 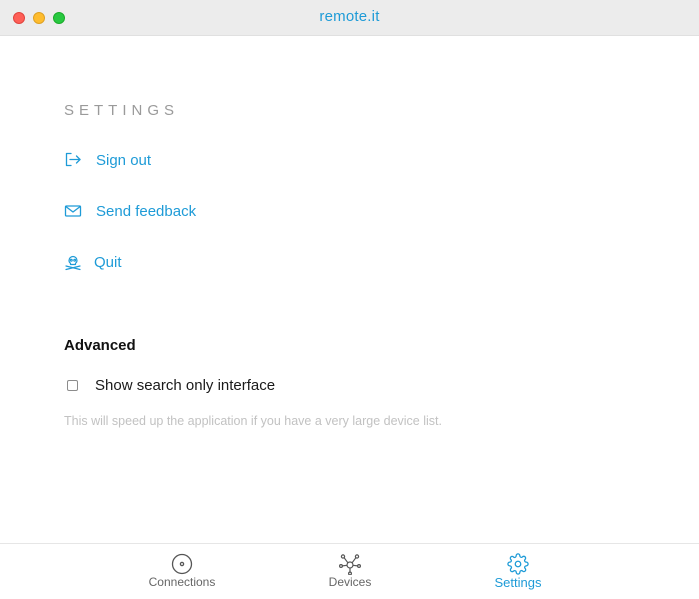 I want to click on disc-icon, so click(x=182, y=564).